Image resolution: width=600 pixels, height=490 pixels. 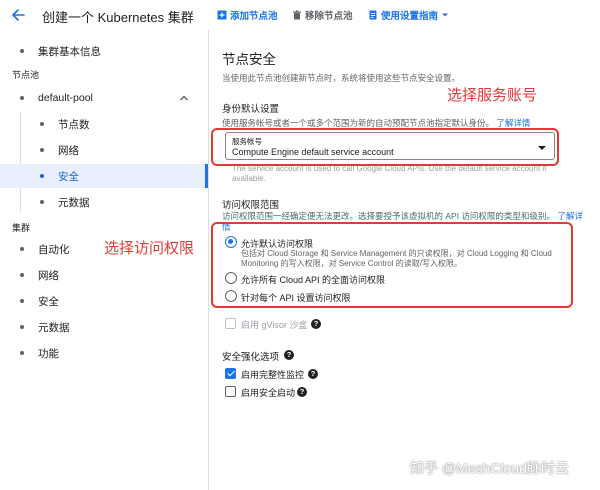 What do you see at coordinates (69, 51) in the screenshot?
I see `sidebar-item-label: 集群基本信息` at bounding box center [69, 51].